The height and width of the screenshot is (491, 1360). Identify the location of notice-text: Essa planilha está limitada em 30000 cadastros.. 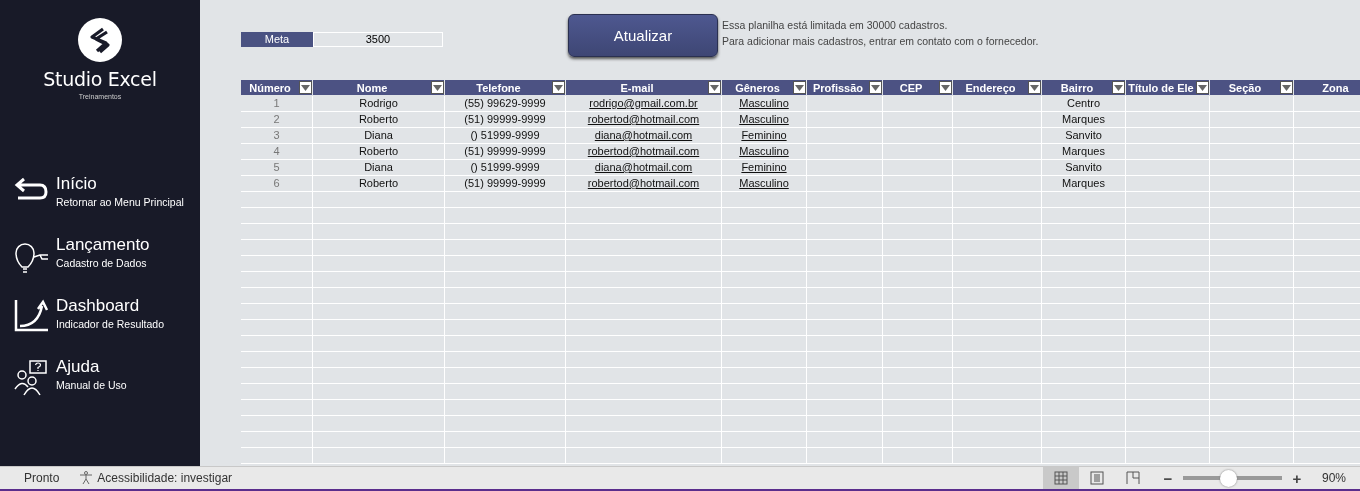
(835, 25).